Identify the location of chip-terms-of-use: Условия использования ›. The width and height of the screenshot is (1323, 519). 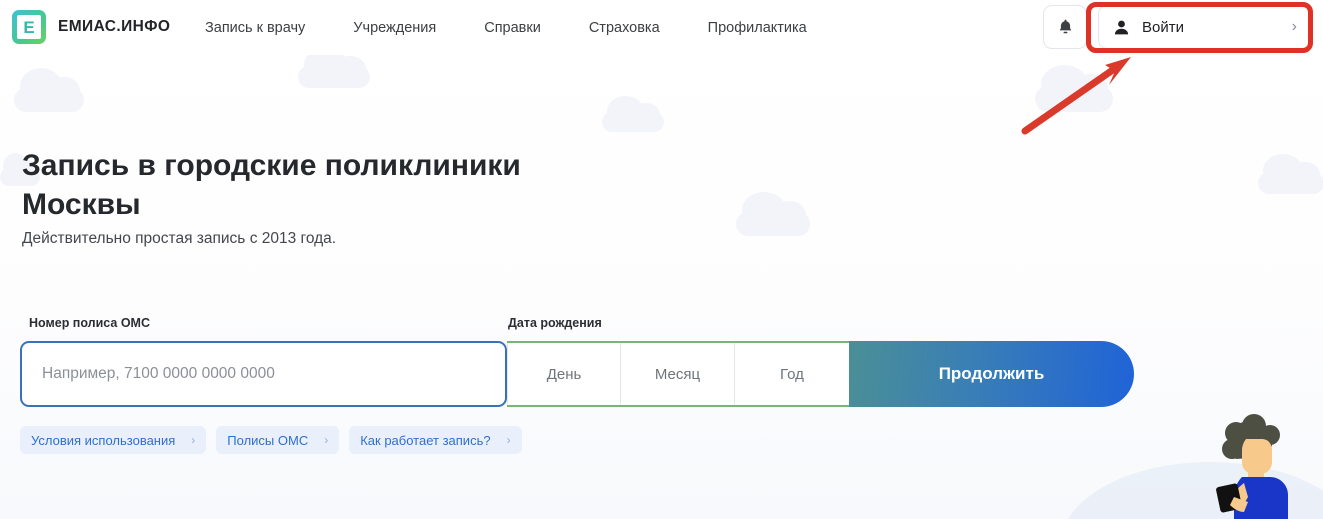
(113, 440).